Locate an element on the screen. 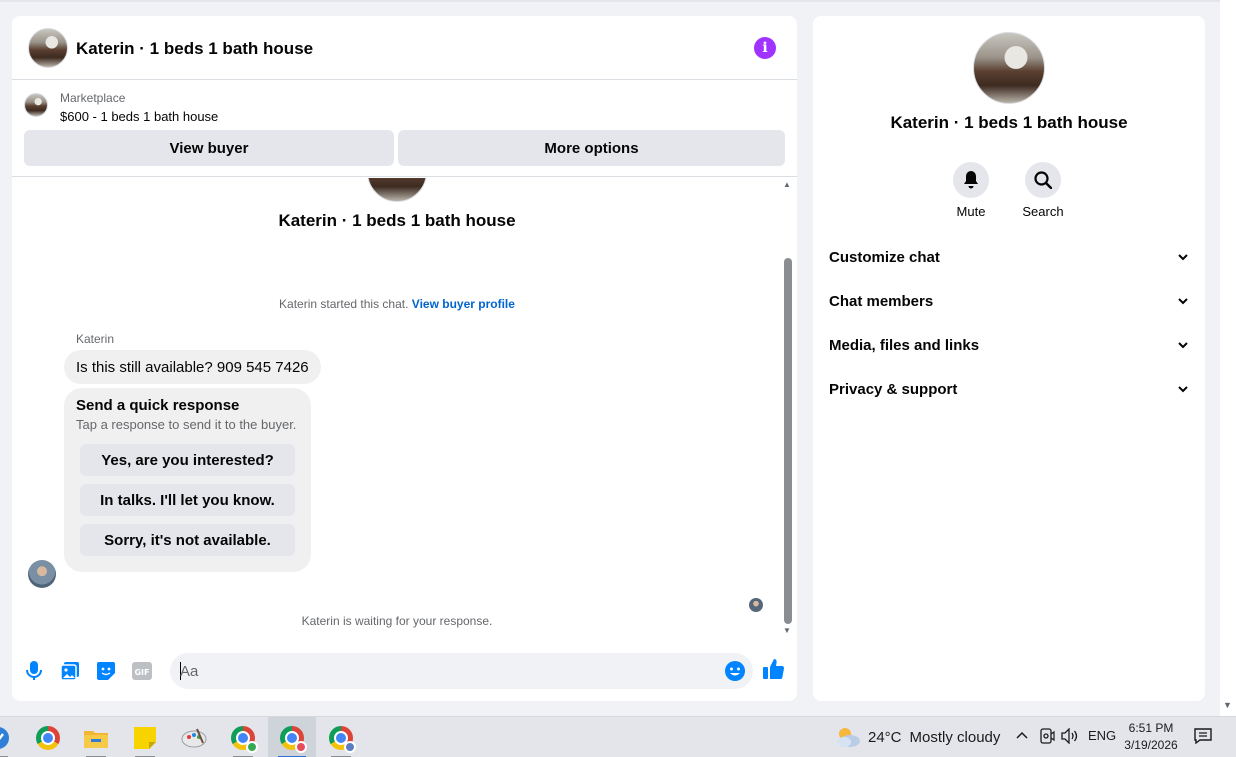 This screenshot has width=1236, height=757. privacy-support-section: Privacy & support is located at coordinates (1009, 389).